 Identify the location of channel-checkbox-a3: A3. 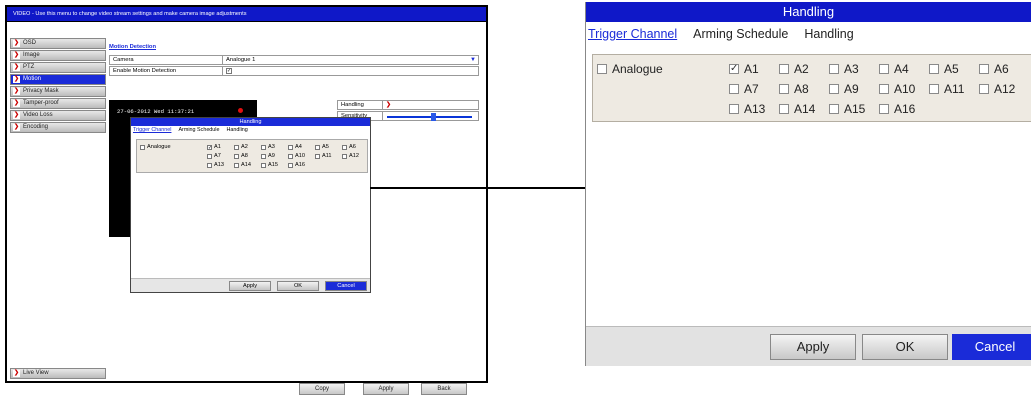
(844, 69).